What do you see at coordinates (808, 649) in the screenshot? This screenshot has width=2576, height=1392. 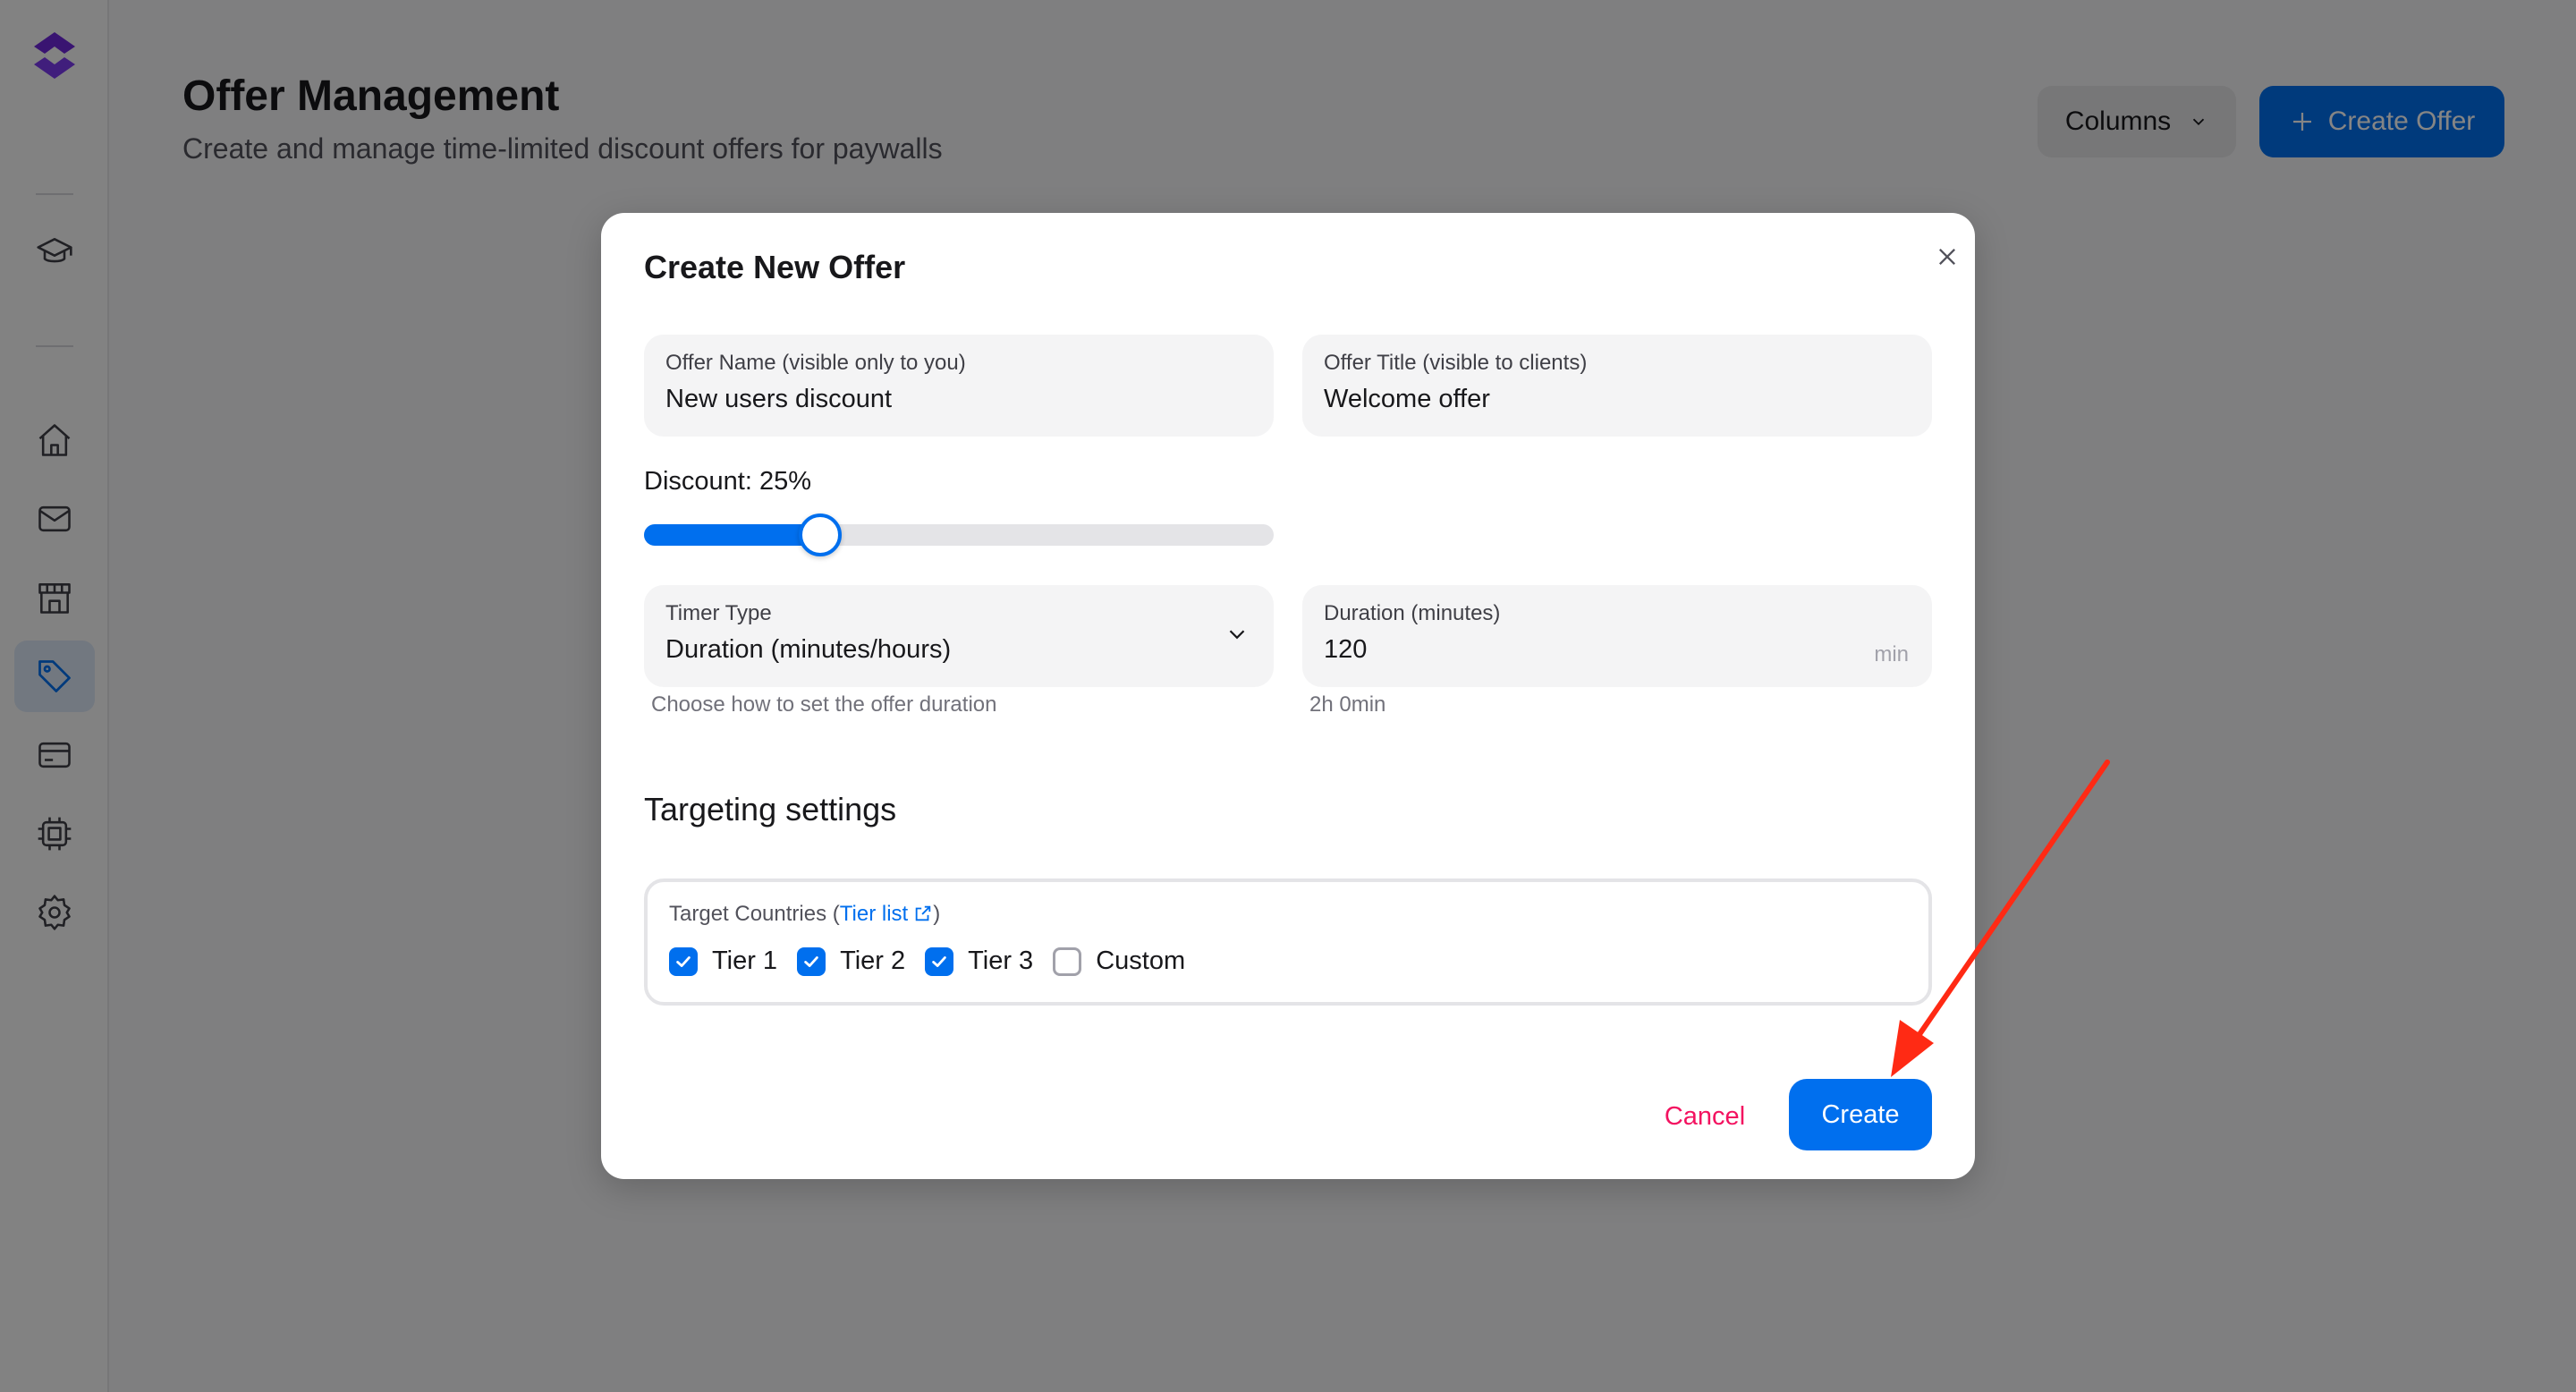 I see `timer-type-value: Duration (minutes/hours)` at bounding box center [808, 649].